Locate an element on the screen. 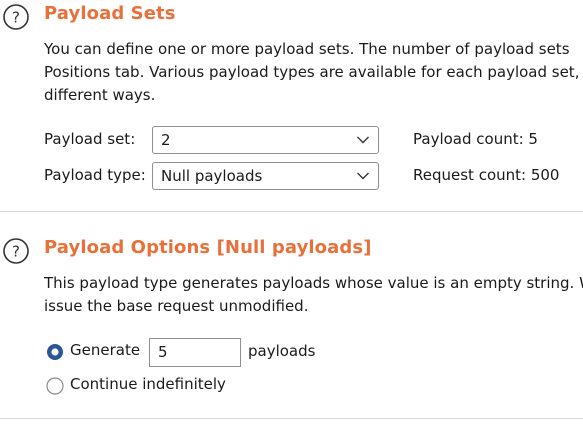 The width and height of the screenshot is (583, 430). payload-type-value: Null payloads is located at coordinates (212, 176).